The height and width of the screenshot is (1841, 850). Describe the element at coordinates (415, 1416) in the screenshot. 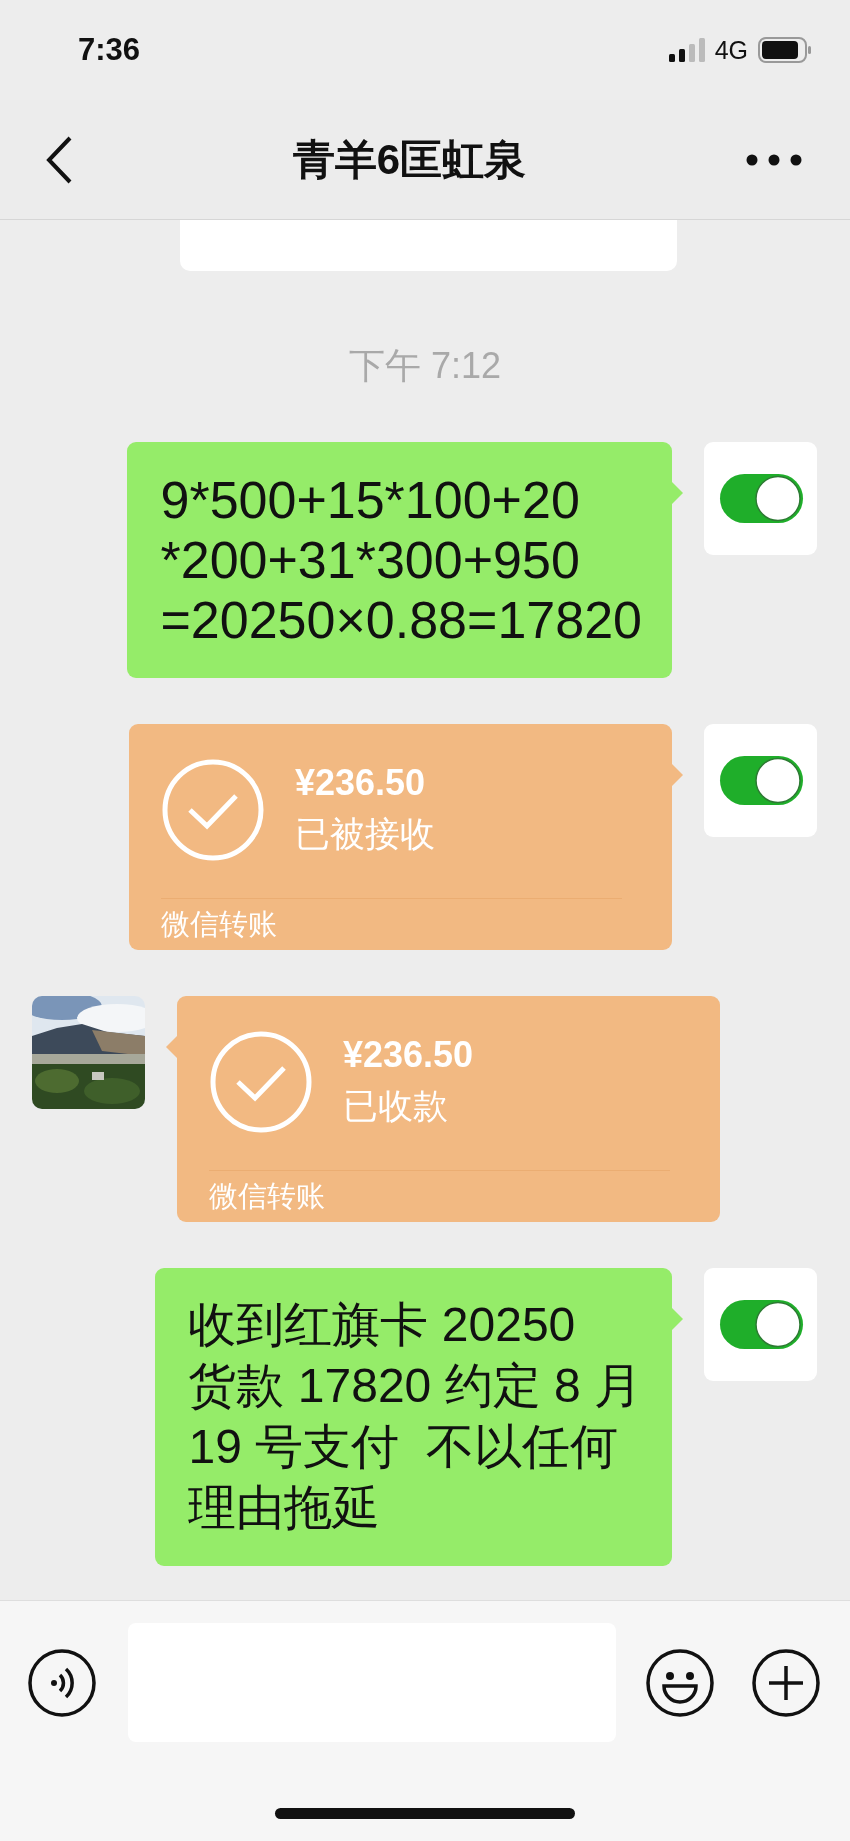

I see `message-text: 收到红旗卡 20250 货款 17820 约定 8 月 19 号支付 不以任何 理由拖延` at that location.